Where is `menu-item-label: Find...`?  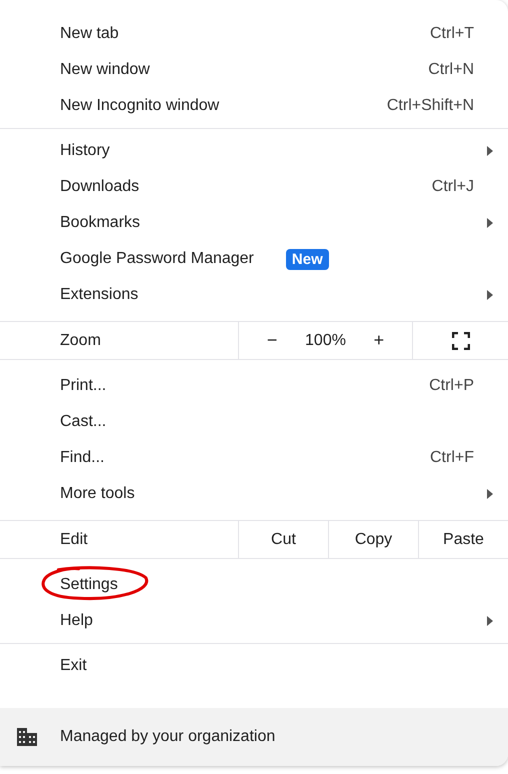
menu-item-label: Find... is located at coordinates (82, 458).